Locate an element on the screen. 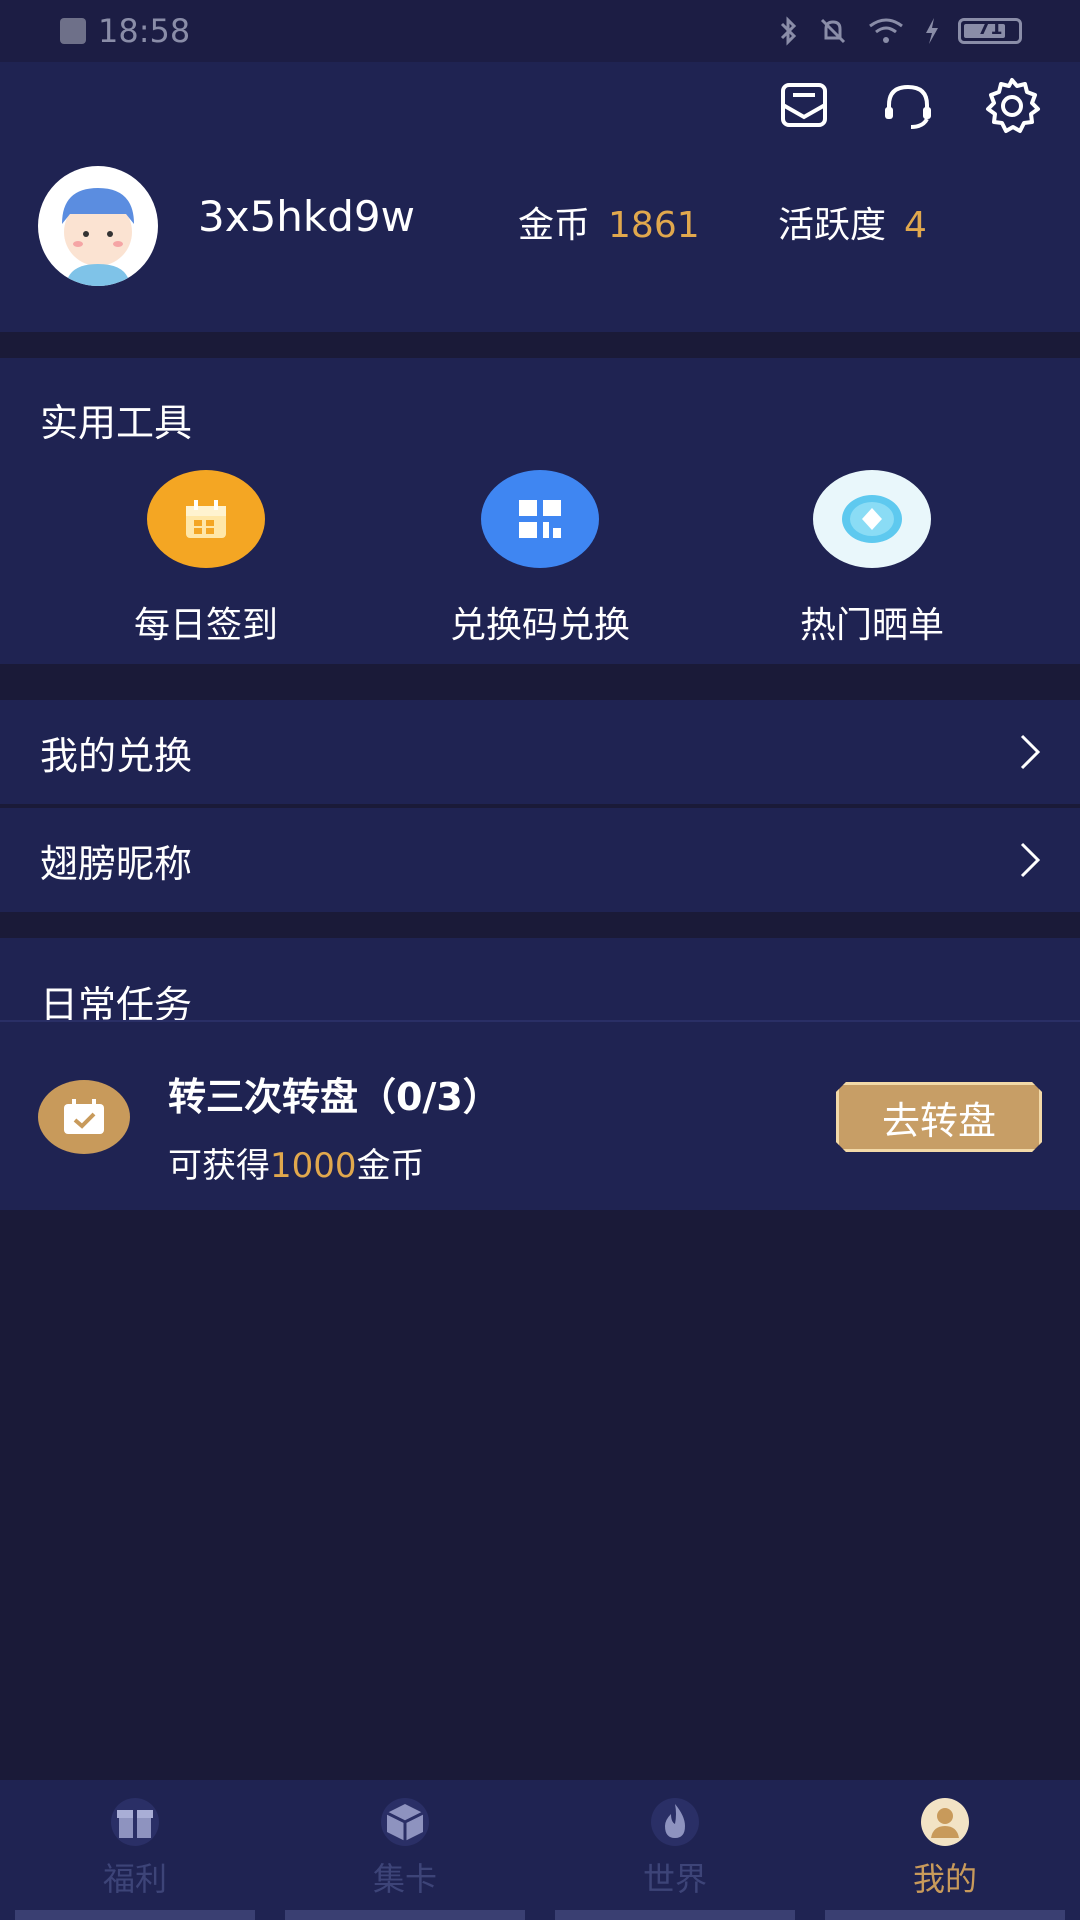 The image size is (1080, 1920). mute-bell-icon is located at coordinates (833, 31).